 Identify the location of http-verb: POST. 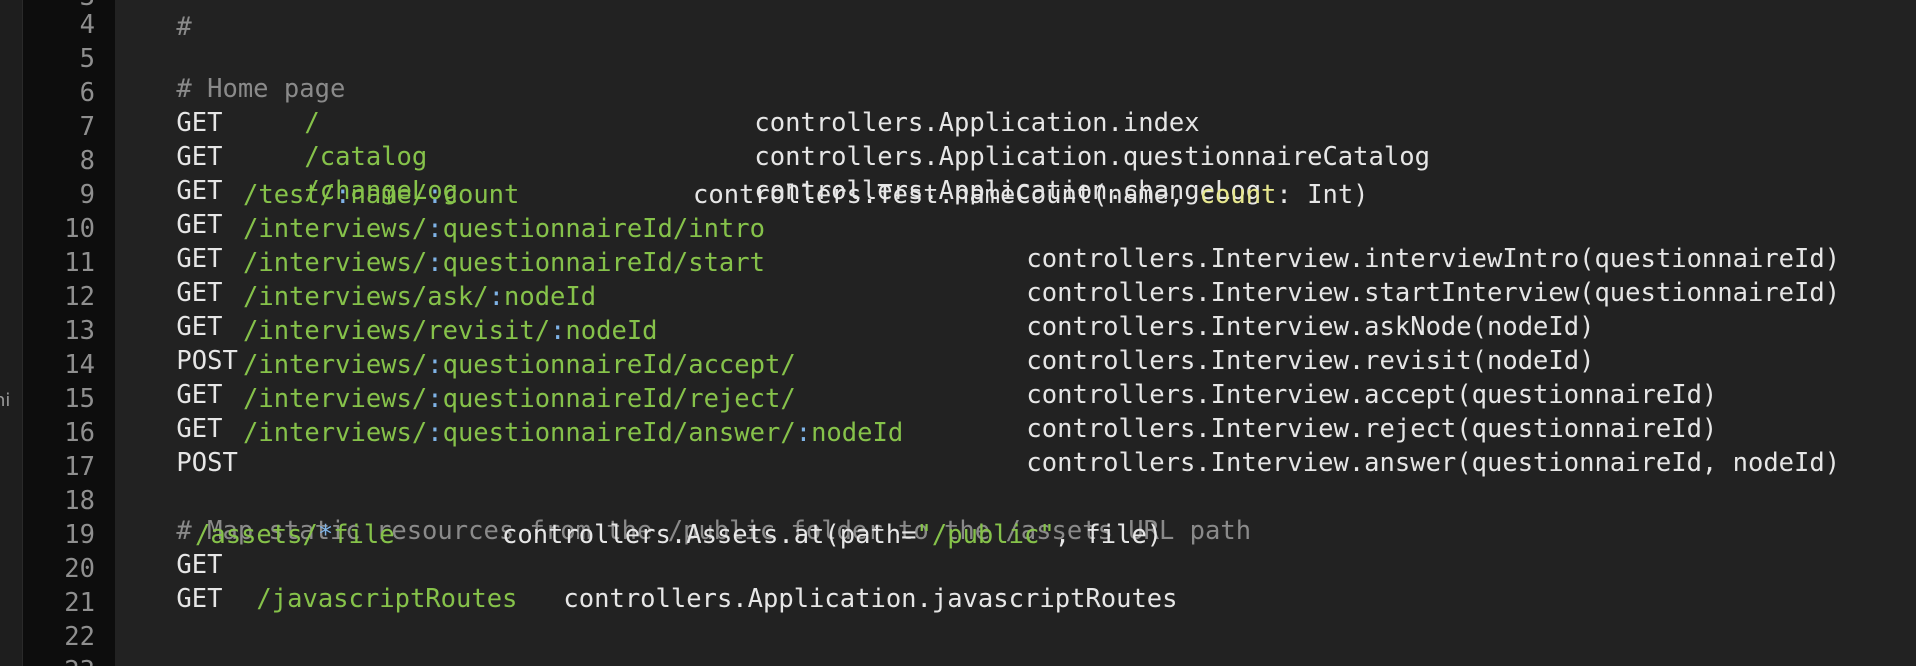
(207, 463).